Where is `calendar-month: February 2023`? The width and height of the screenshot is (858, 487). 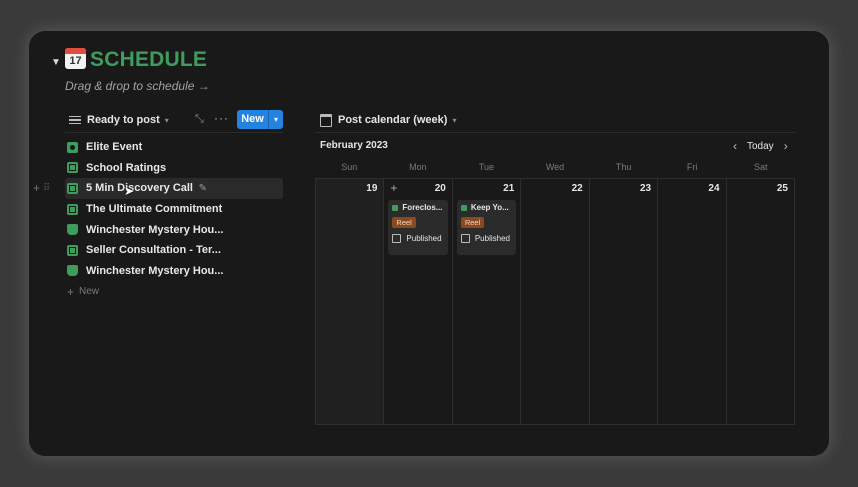 calendar-month: February 2023 is located at coordinates (354, 145).